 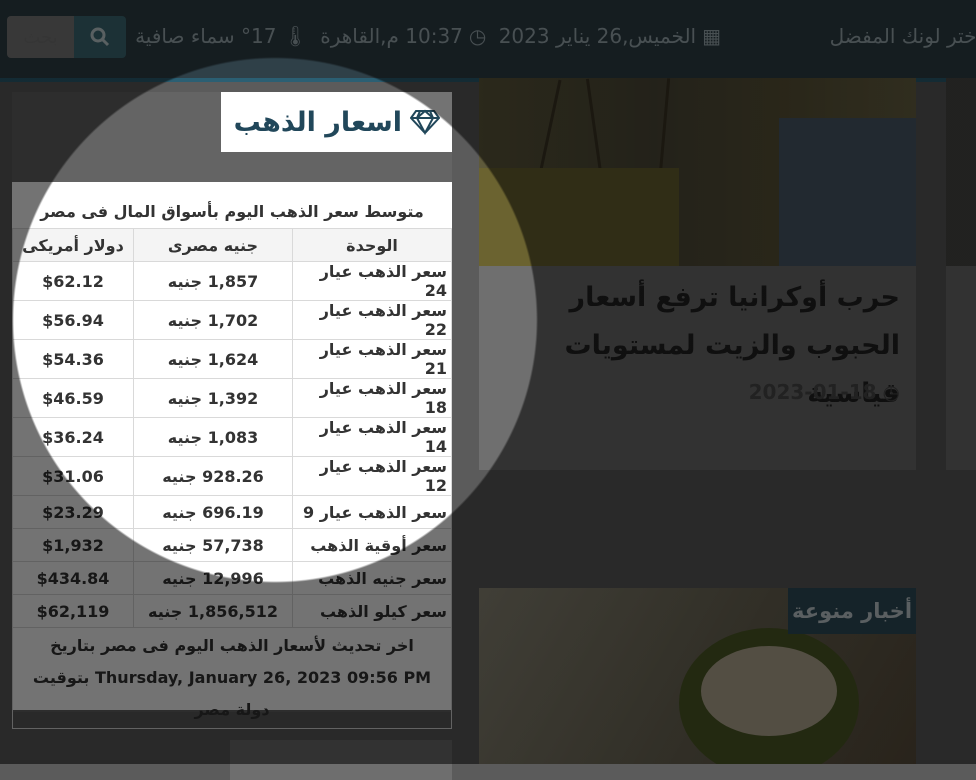 What do you see at coordinates (903, 36) in the screenshot?
I see `color-preference-link: اختر لونك المفضل` at bounding box center [903, 36].